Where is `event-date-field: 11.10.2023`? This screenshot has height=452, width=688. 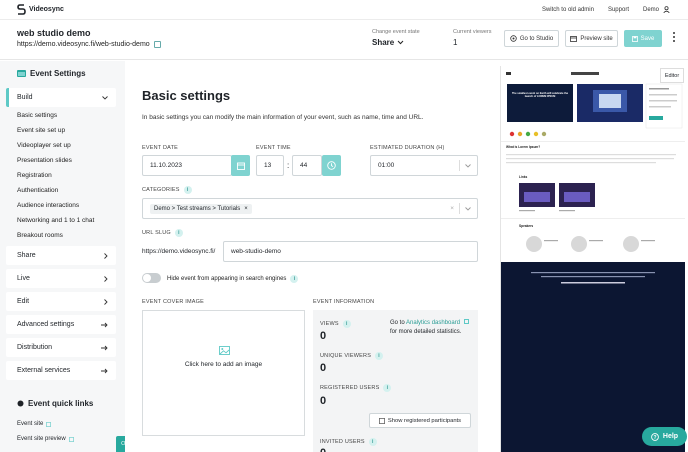
event-date-field: 11.10.2023 is located at coordinates (187, 165).